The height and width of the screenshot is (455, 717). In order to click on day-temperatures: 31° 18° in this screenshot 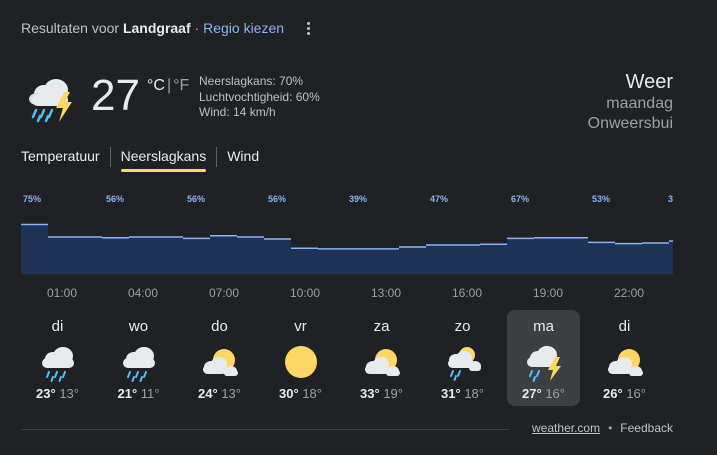, I will do `click(462, 393)`.